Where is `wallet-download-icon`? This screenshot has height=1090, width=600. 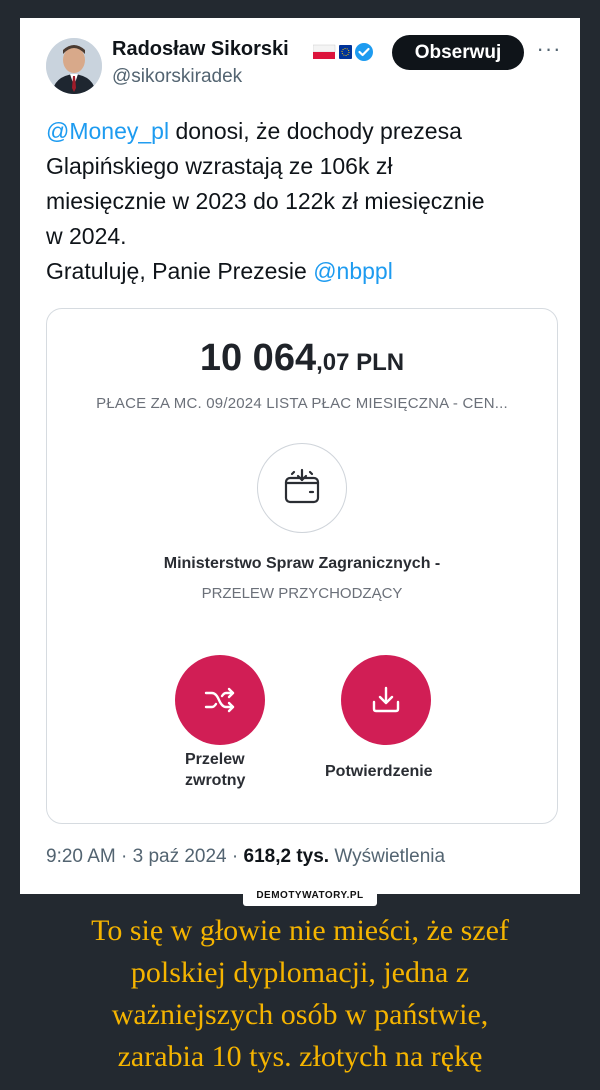
wallet-download-icon is located at coordinates (302, 488).